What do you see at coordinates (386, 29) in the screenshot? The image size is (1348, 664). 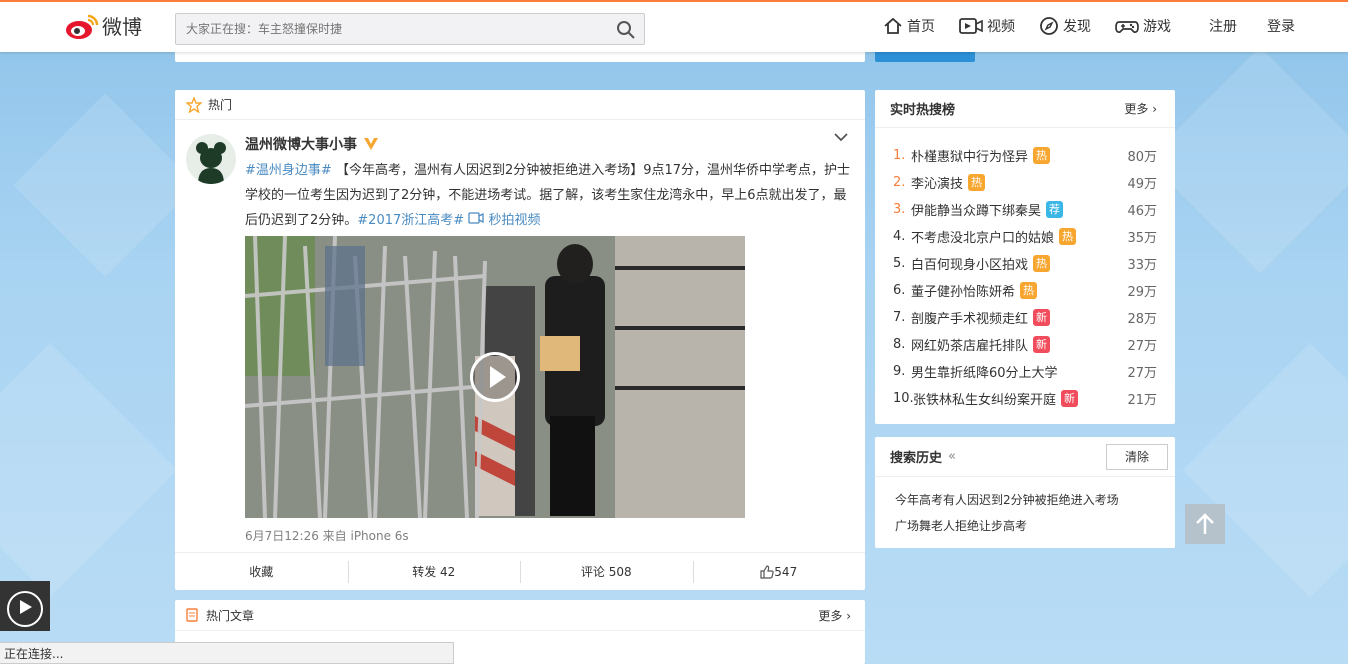 I see `search-input` at bounding box center [386, 29].